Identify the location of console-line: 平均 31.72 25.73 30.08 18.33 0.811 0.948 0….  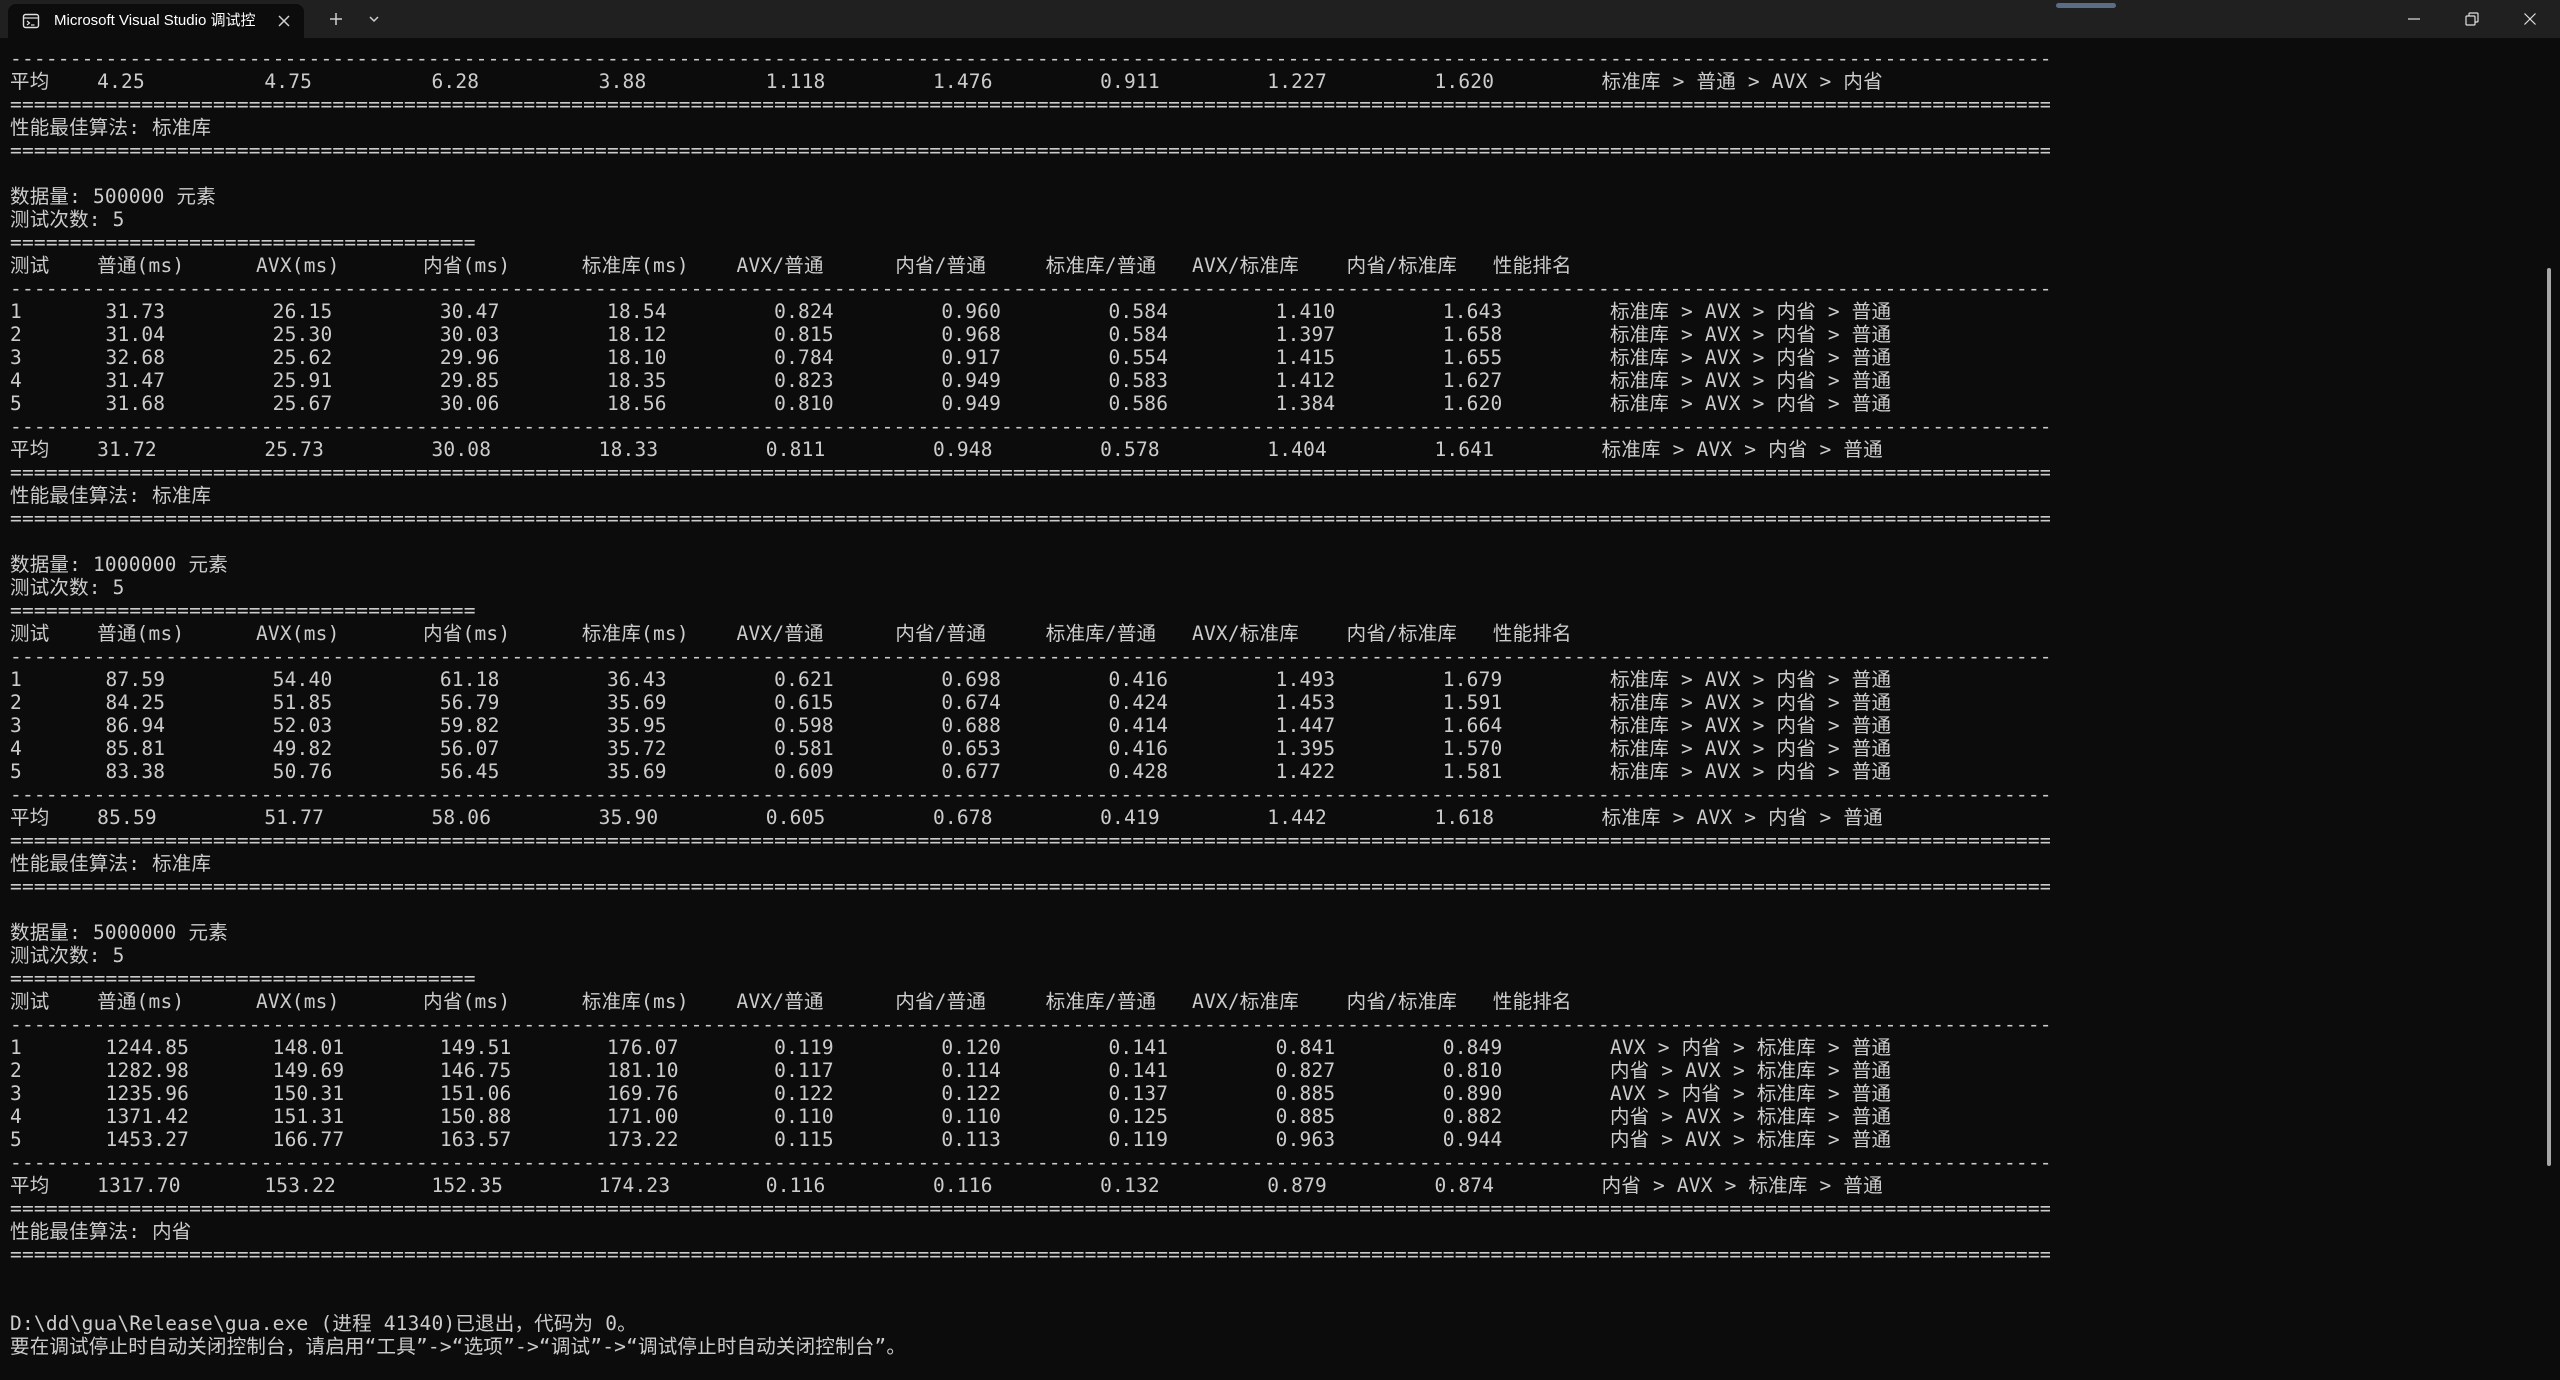
(946, 449).